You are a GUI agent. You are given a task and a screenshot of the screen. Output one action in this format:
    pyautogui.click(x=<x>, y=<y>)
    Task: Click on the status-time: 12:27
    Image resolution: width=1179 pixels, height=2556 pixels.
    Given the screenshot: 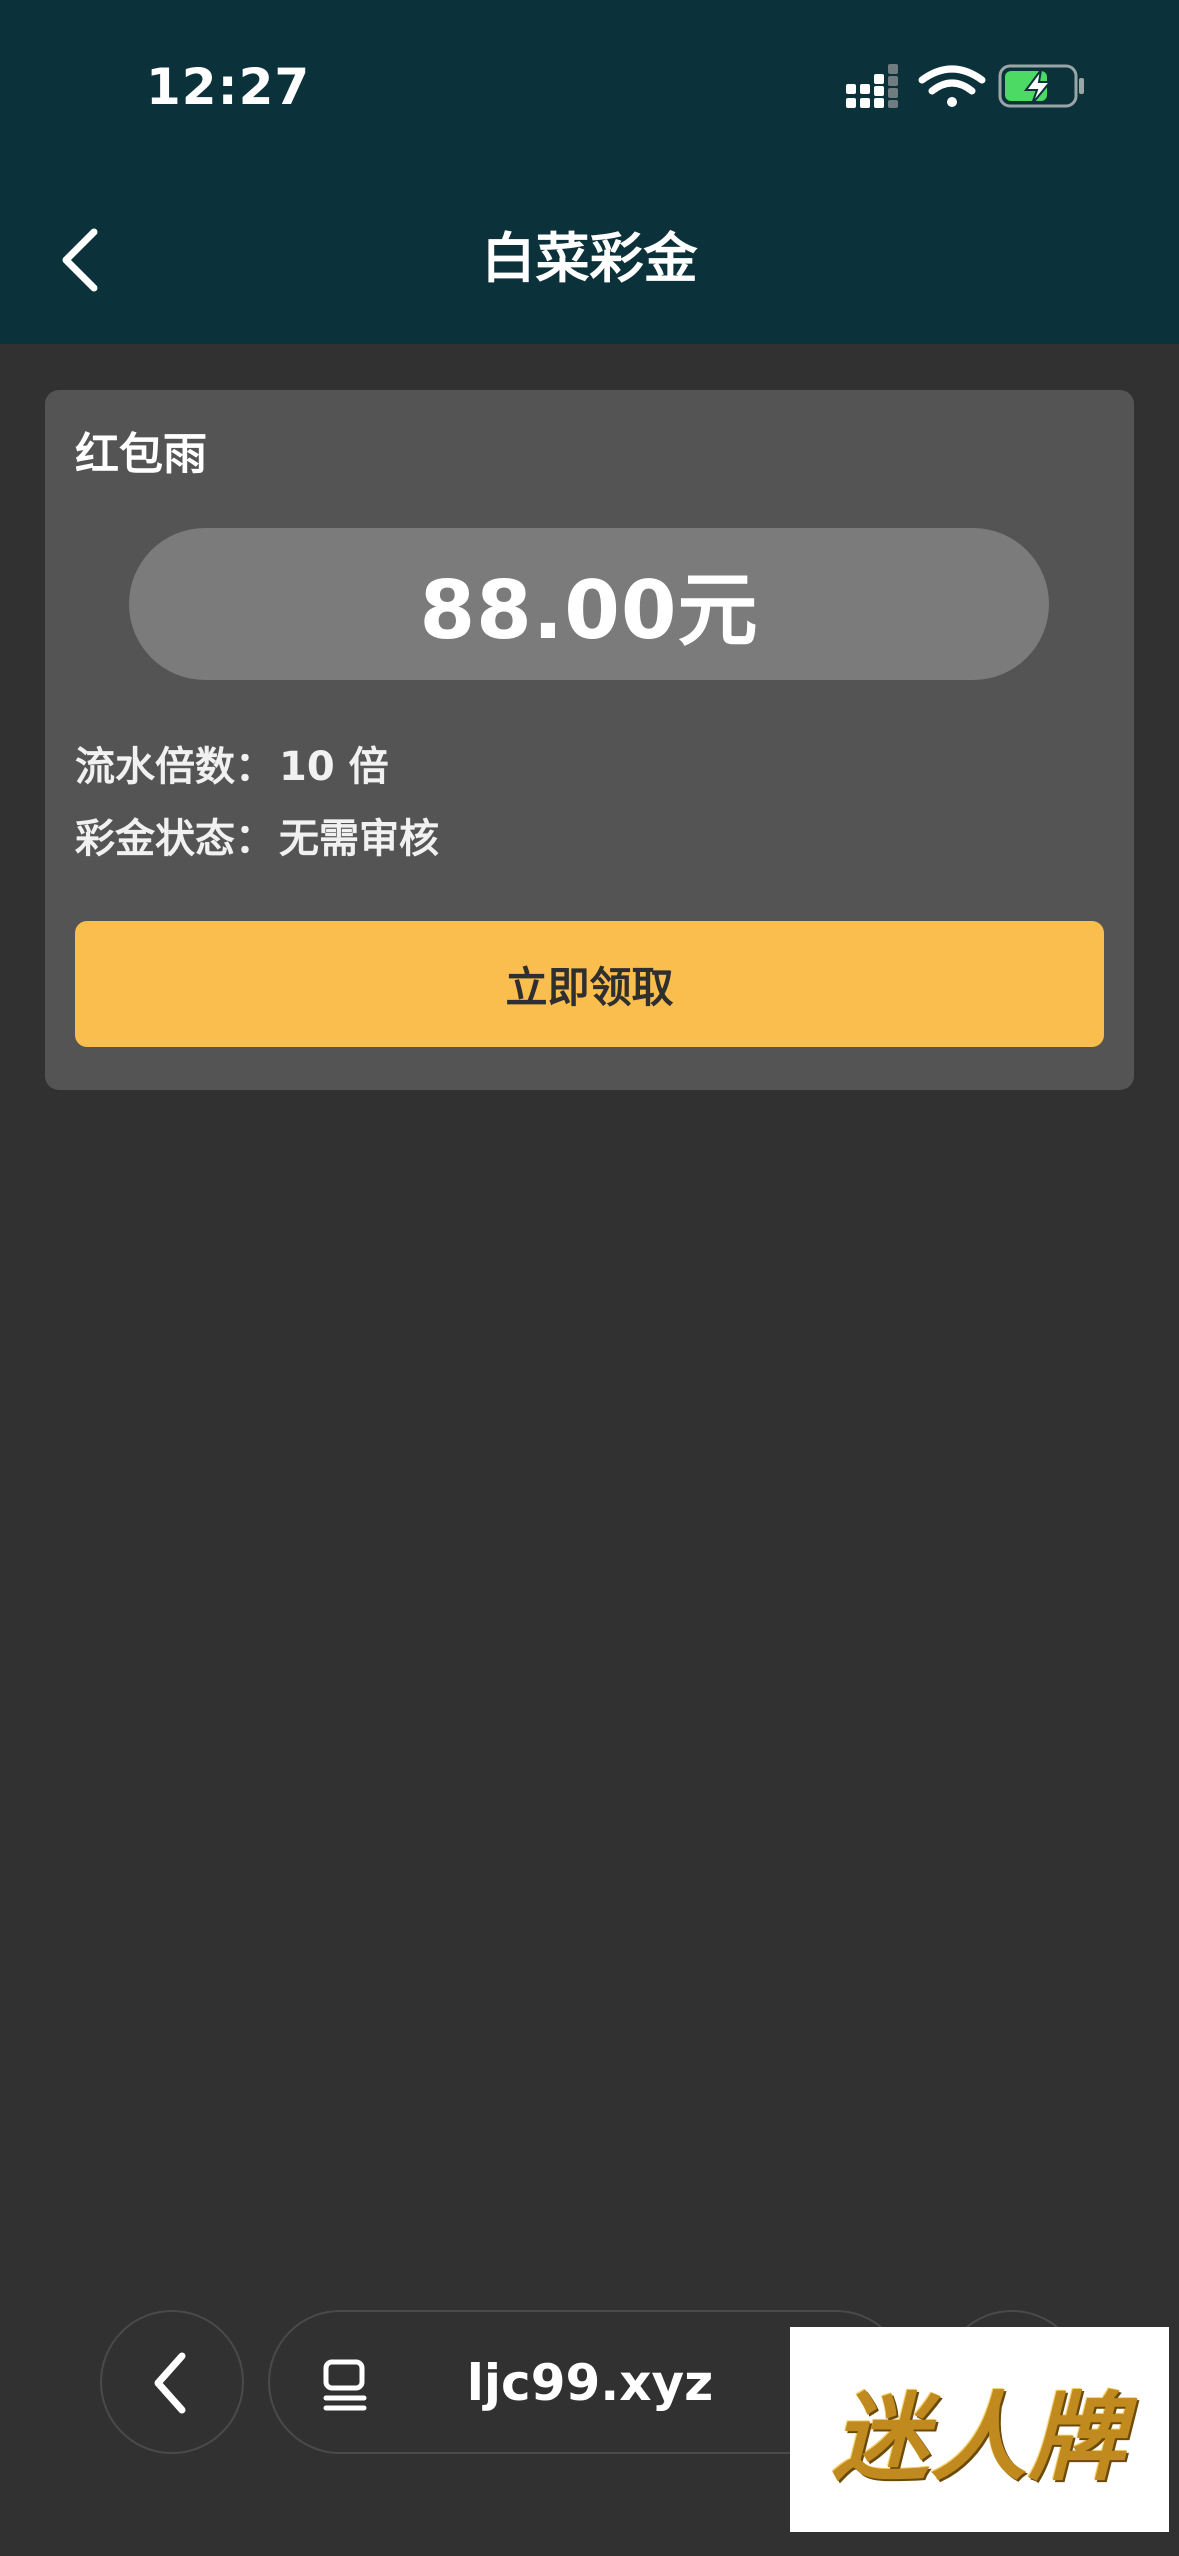 What is the action you would take?
    pyautogui.click(x=228, y=87)
    